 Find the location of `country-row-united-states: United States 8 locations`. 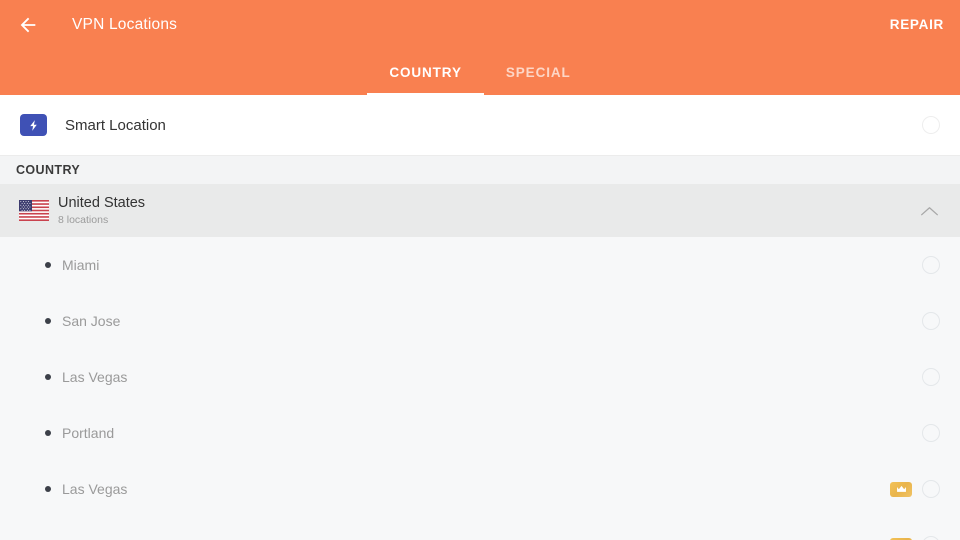

country-row-united-states: United States 8 locations is located at coordinates (480, 210).